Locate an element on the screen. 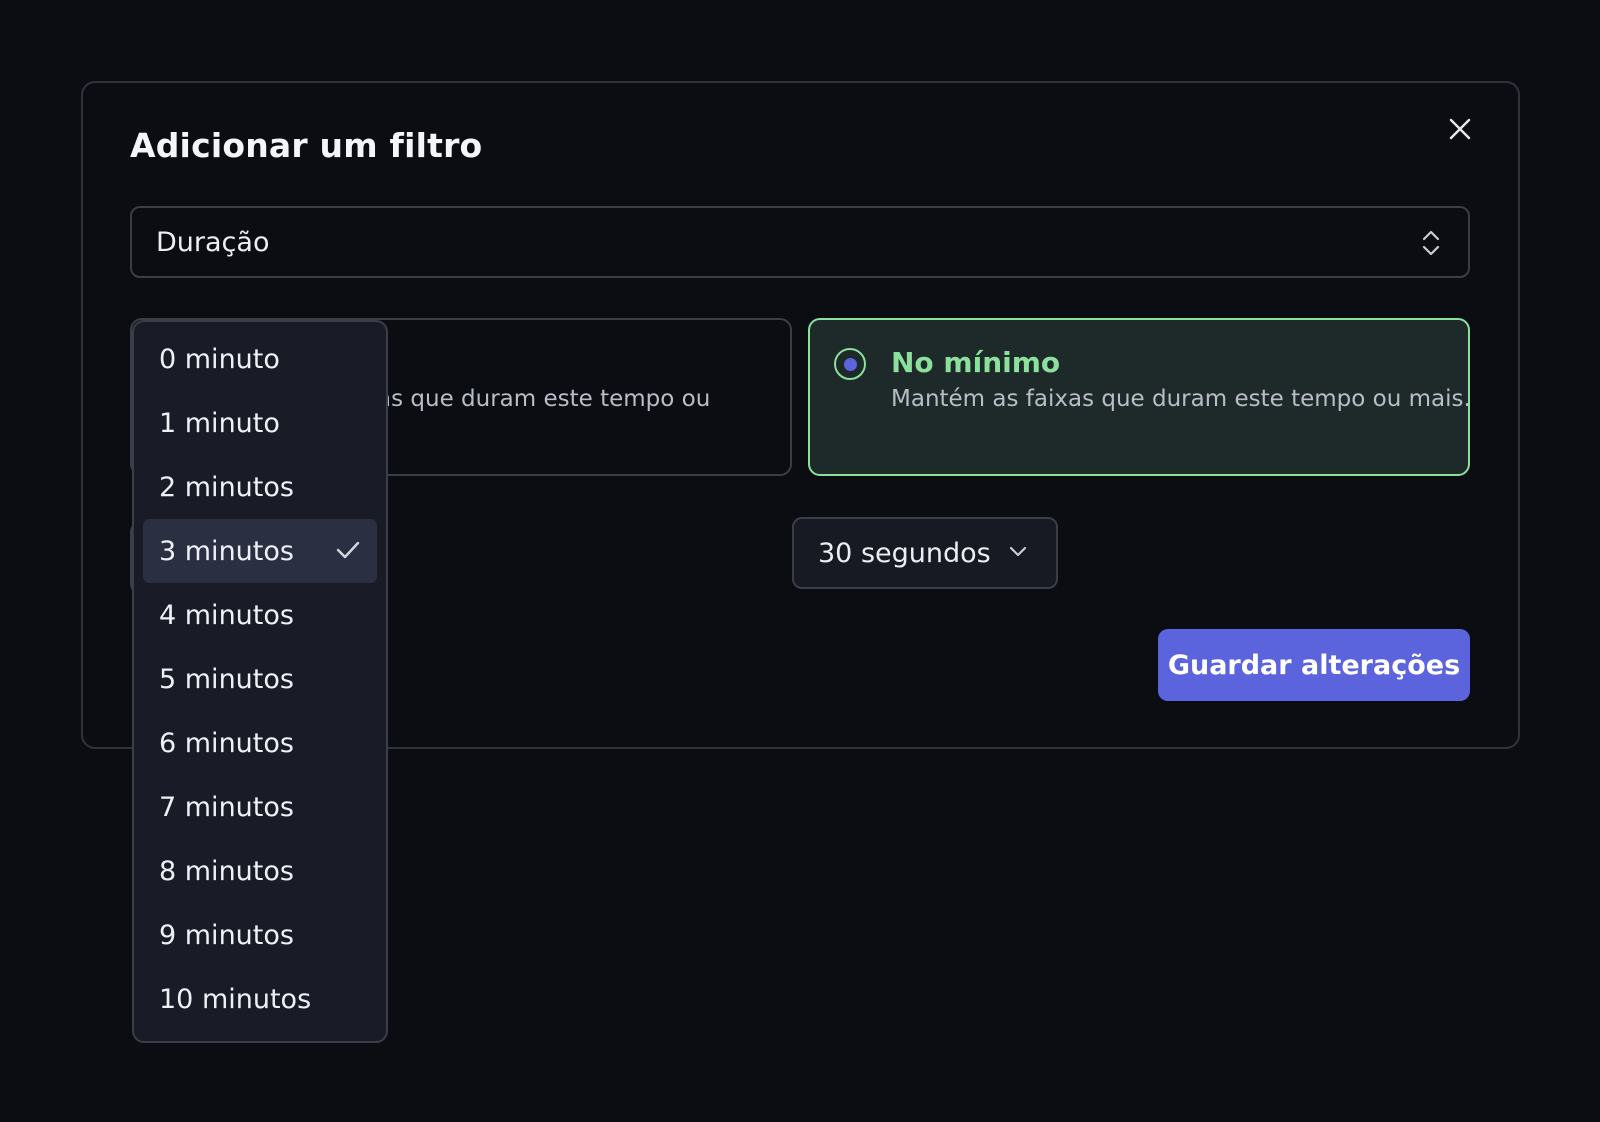 The width and height of the screenshot is (1600, 1122). dropdown-item-label: 3 minutos is located at coordinates (226, 551).